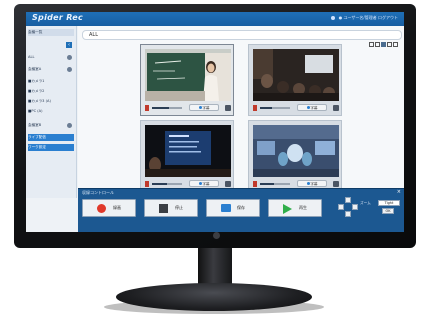 The image size is (424, 318). I want to click on sidebar-item-meetings: 会議一覧, so click(51, 32).